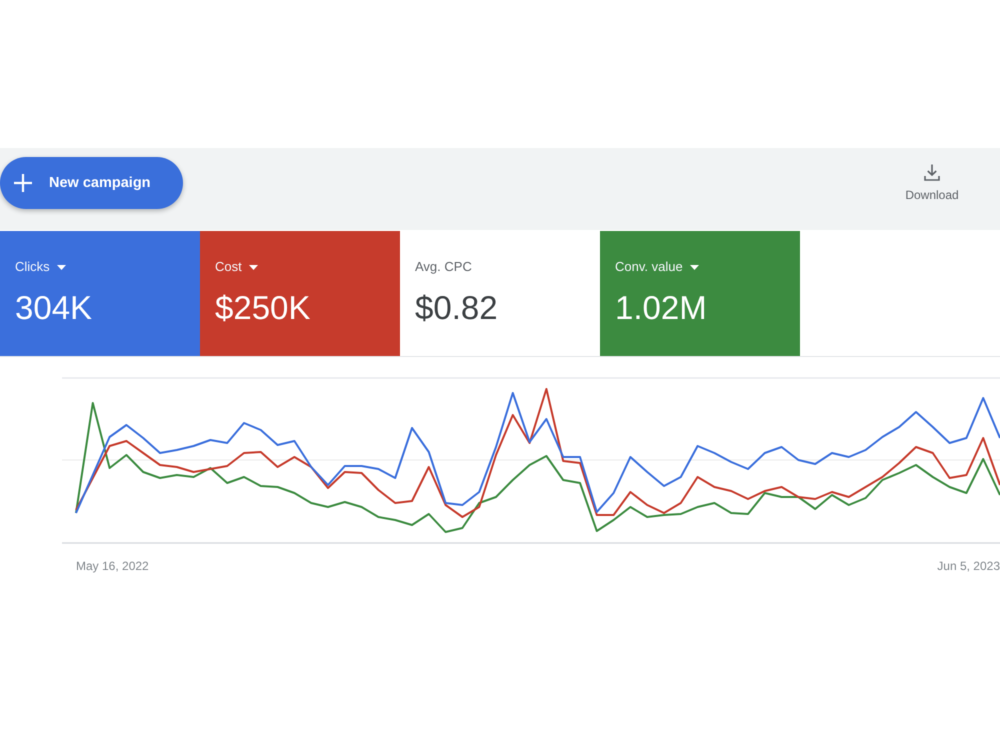 The image size is (1000, 750). What do you see at coordinates (91, 183) in the screenshot?
I see `new-campaign-button: New campaign` at bounding box center [91, 183].